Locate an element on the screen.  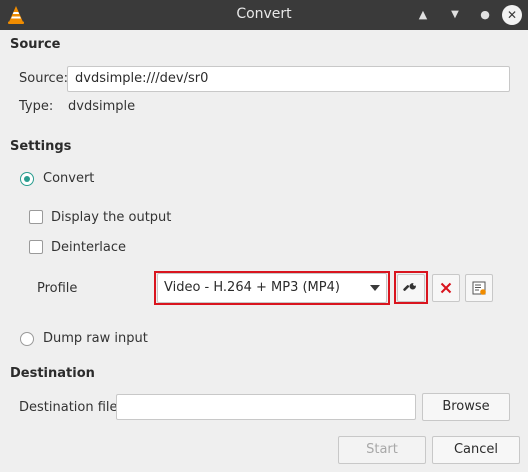
source-heading: Source is located at coordinates (35, 44).